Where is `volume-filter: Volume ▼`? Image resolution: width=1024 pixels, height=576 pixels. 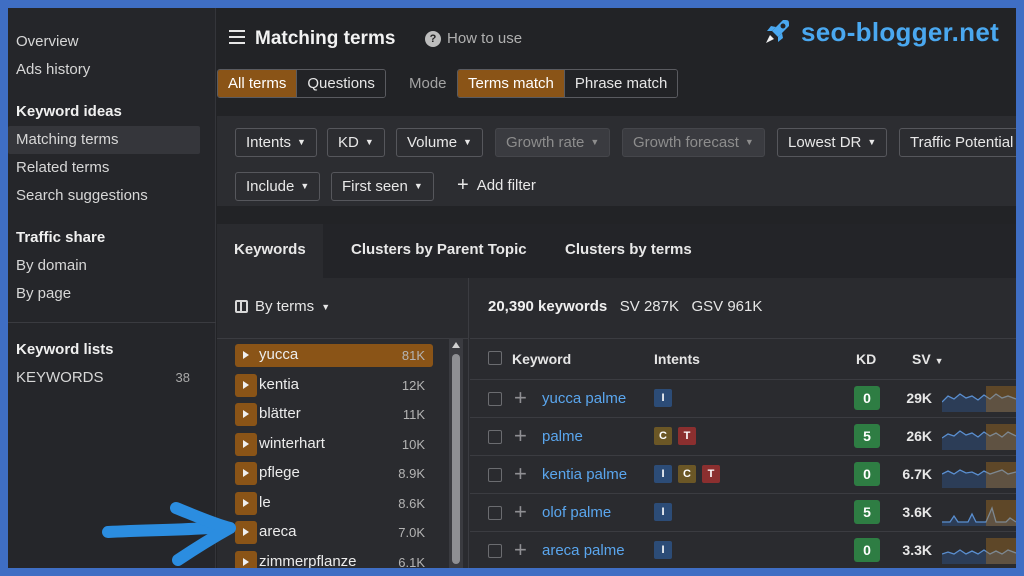
volume-filter: Volume ▼ is located at coordinates (439, 142).